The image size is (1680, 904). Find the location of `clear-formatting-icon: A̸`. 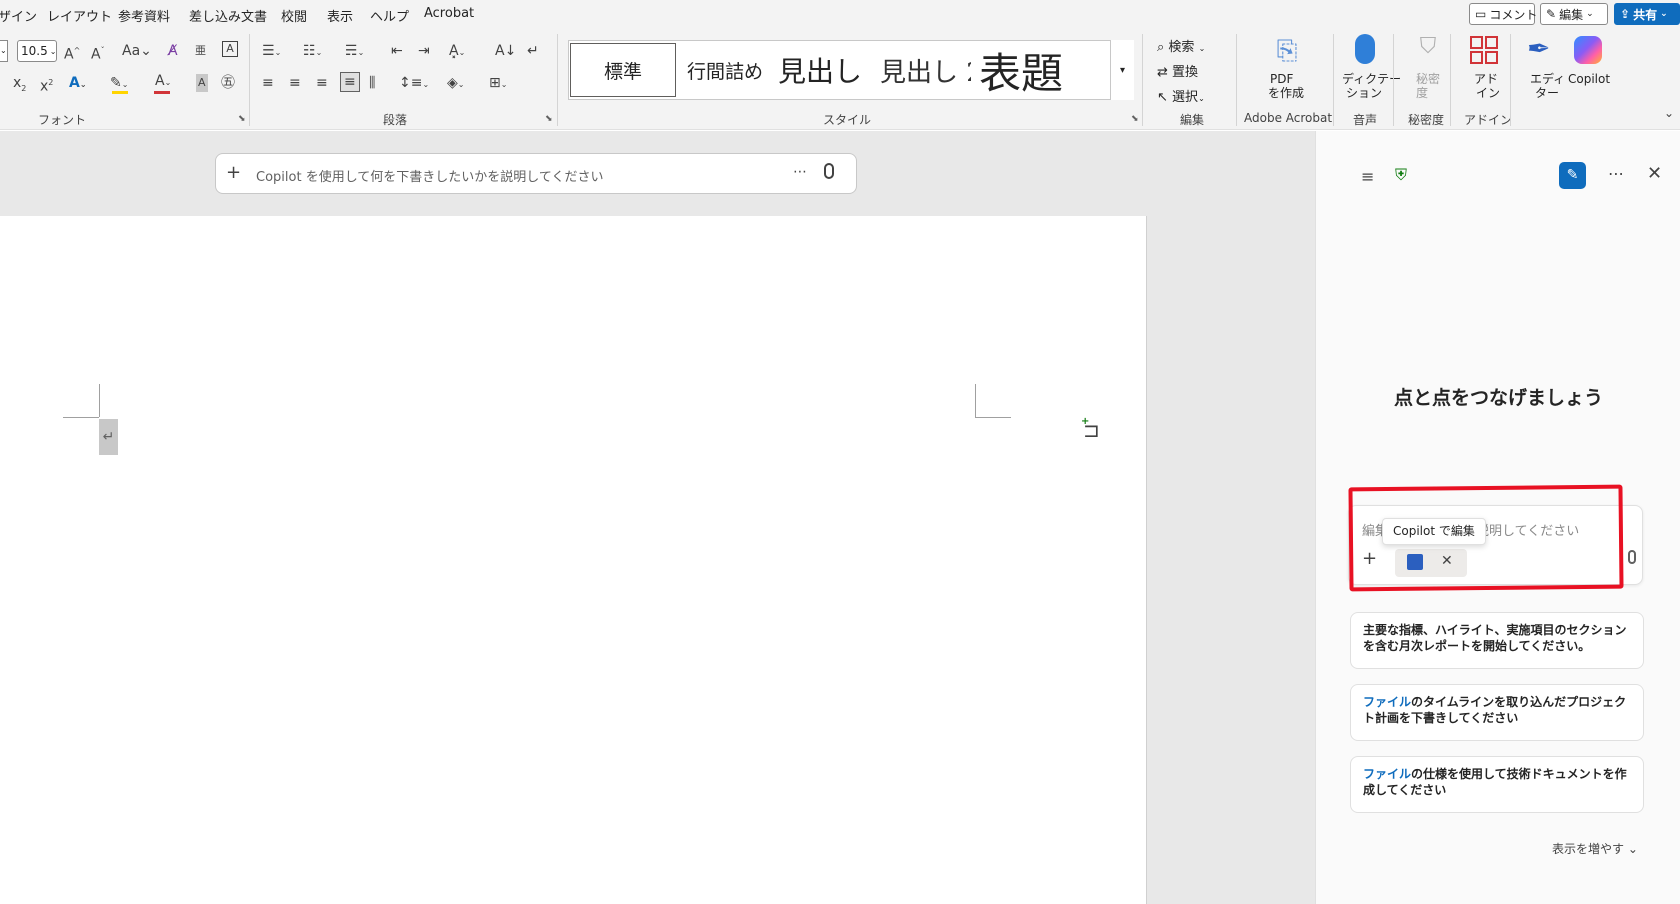

clear-formatting-icon: A̸ is located at coordinates (173, 51).